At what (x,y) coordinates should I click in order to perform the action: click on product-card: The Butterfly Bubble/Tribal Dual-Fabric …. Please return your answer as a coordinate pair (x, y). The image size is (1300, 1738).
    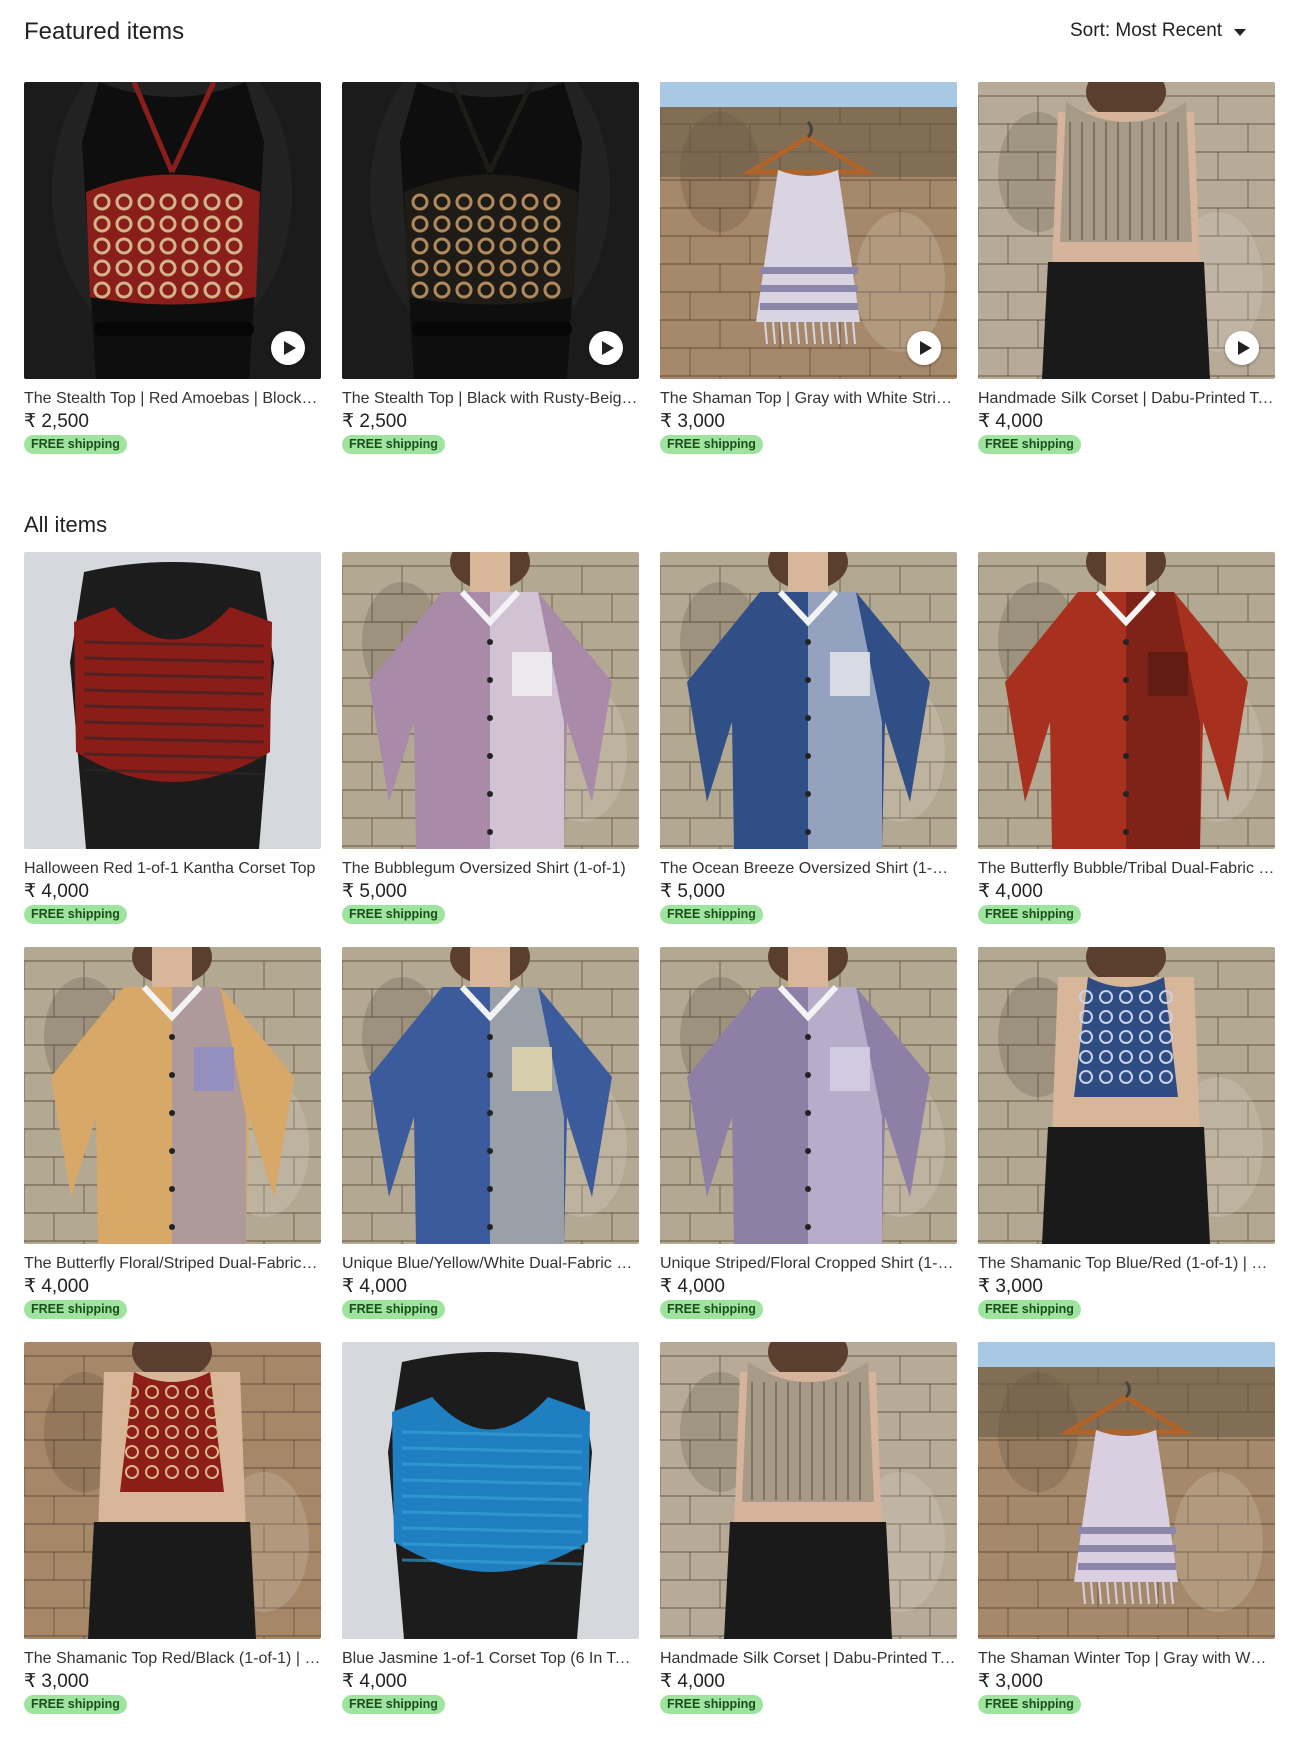
    Looking at the image, I should click on (1126, 738).